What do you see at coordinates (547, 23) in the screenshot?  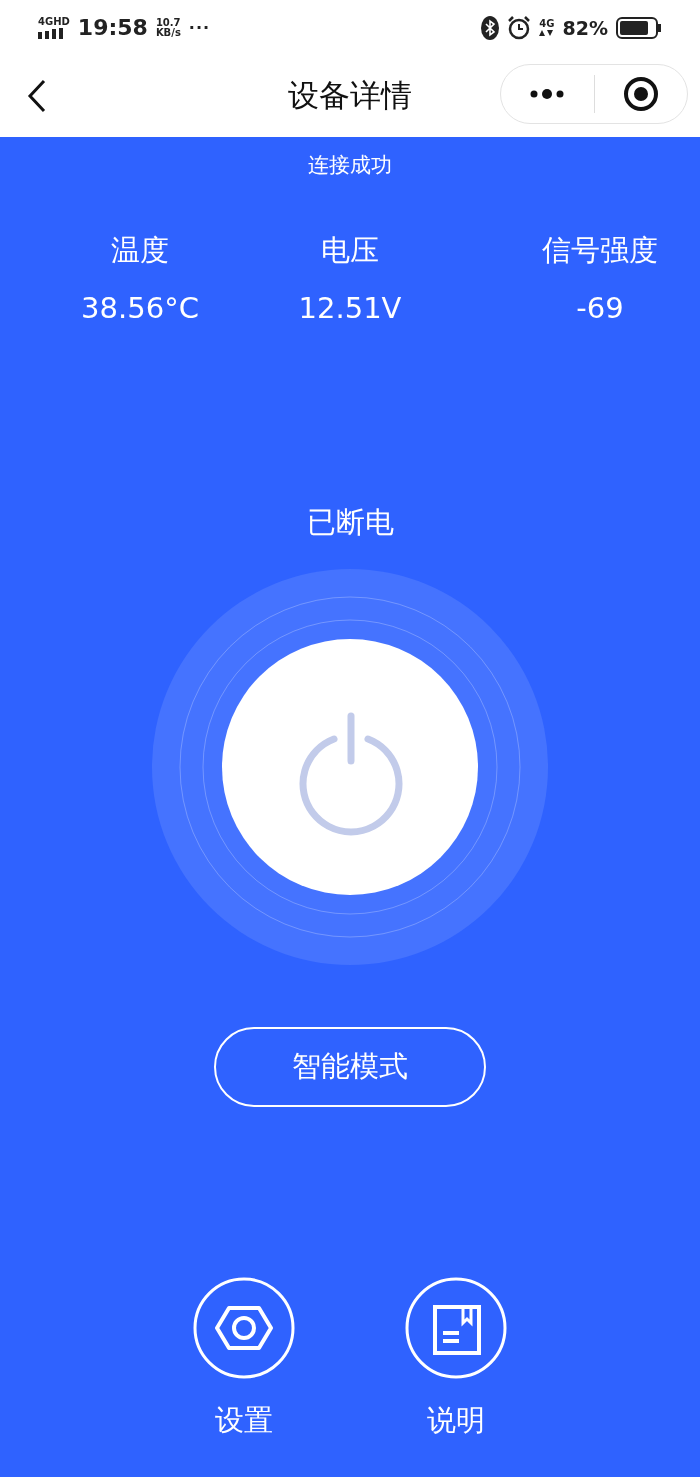 I see `data-network-label: 4G` at bounding box center [547, 23].